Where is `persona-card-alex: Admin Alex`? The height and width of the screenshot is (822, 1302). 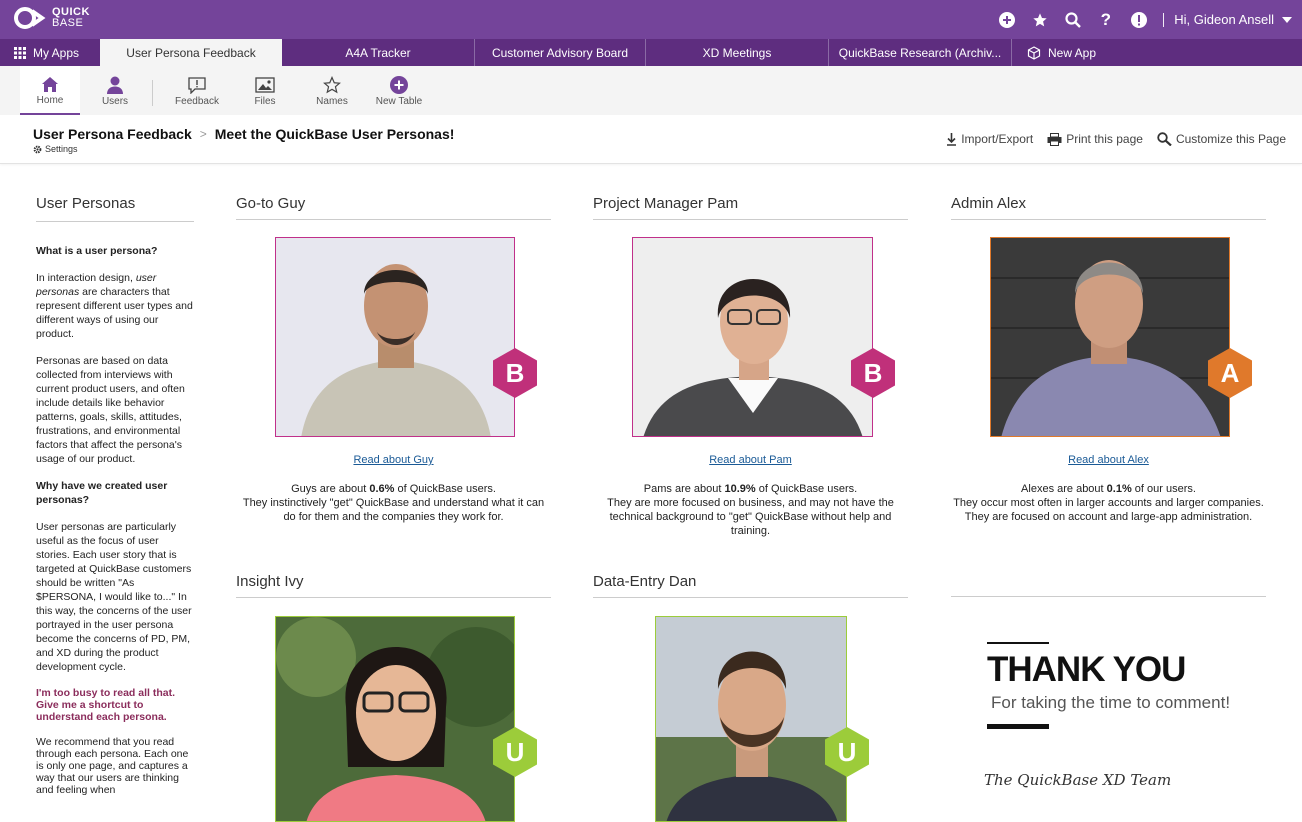 persona-card-alex: Admin Alex is located at coordinates (1108, 207).